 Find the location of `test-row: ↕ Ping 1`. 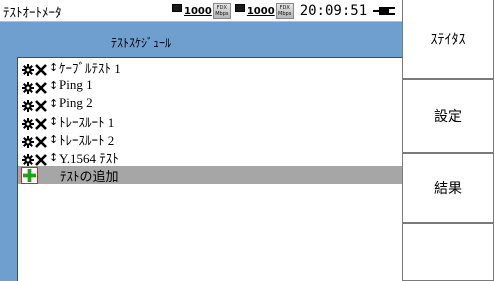

test-row: ↕ Ping 1 is located at coordinates (212, 85).